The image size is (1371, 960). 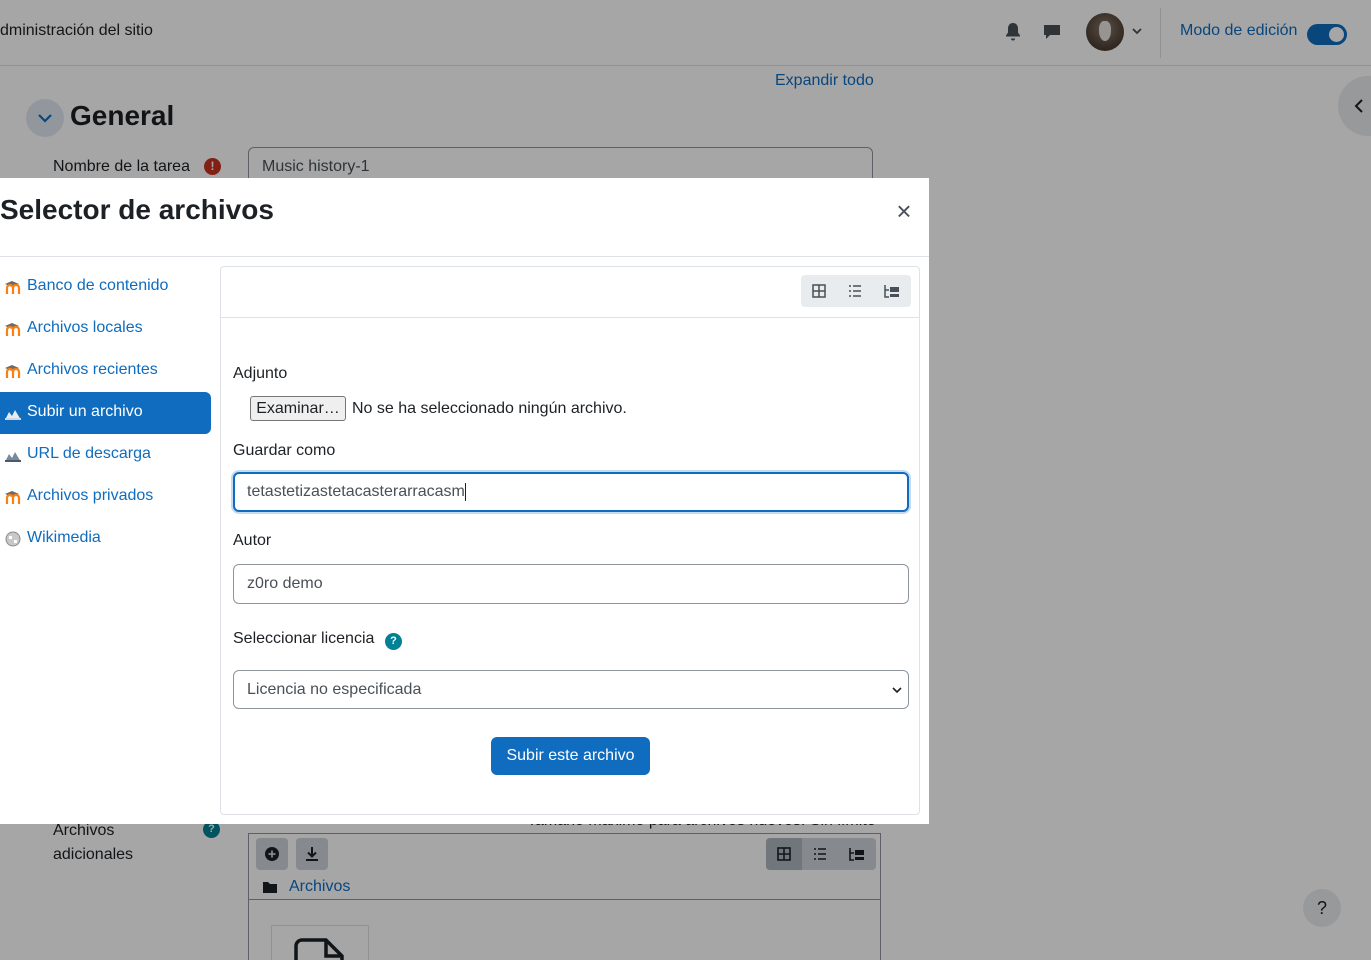 What do you see at coordinates (13, 539) in the screenshot?
I see `wikimedia-icon` at bounding box center [13, 539].